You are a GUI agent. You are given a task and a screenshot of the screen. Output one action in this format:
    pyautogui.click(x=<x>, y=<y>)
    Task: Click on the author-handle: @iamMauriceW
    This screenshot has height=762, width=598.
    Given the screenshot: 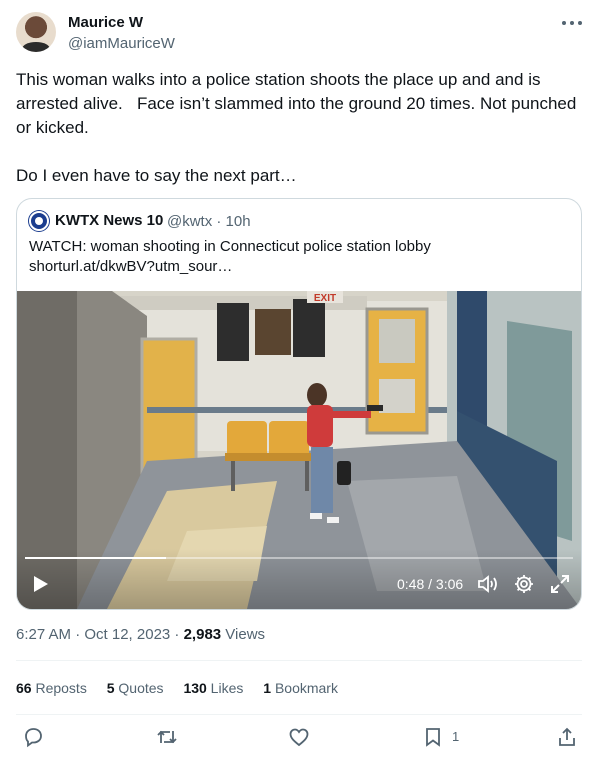 What is the action you would take?
    pyautogui.click(x=121, y=43)
    